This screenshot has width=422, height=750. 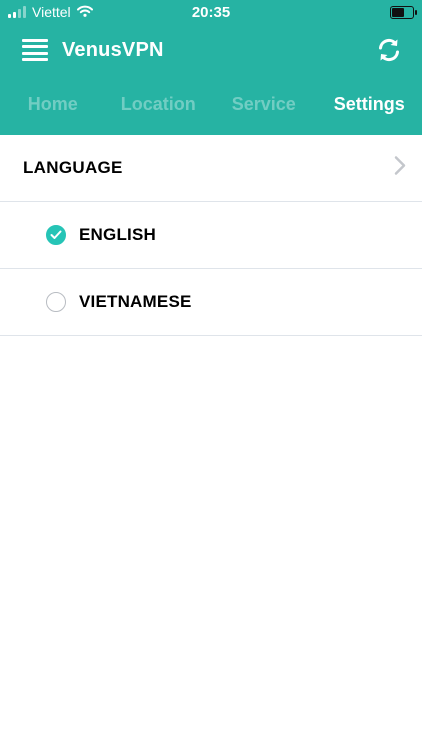 I want to click on app-bar: VenusVPN, so click(x=211, y=50).